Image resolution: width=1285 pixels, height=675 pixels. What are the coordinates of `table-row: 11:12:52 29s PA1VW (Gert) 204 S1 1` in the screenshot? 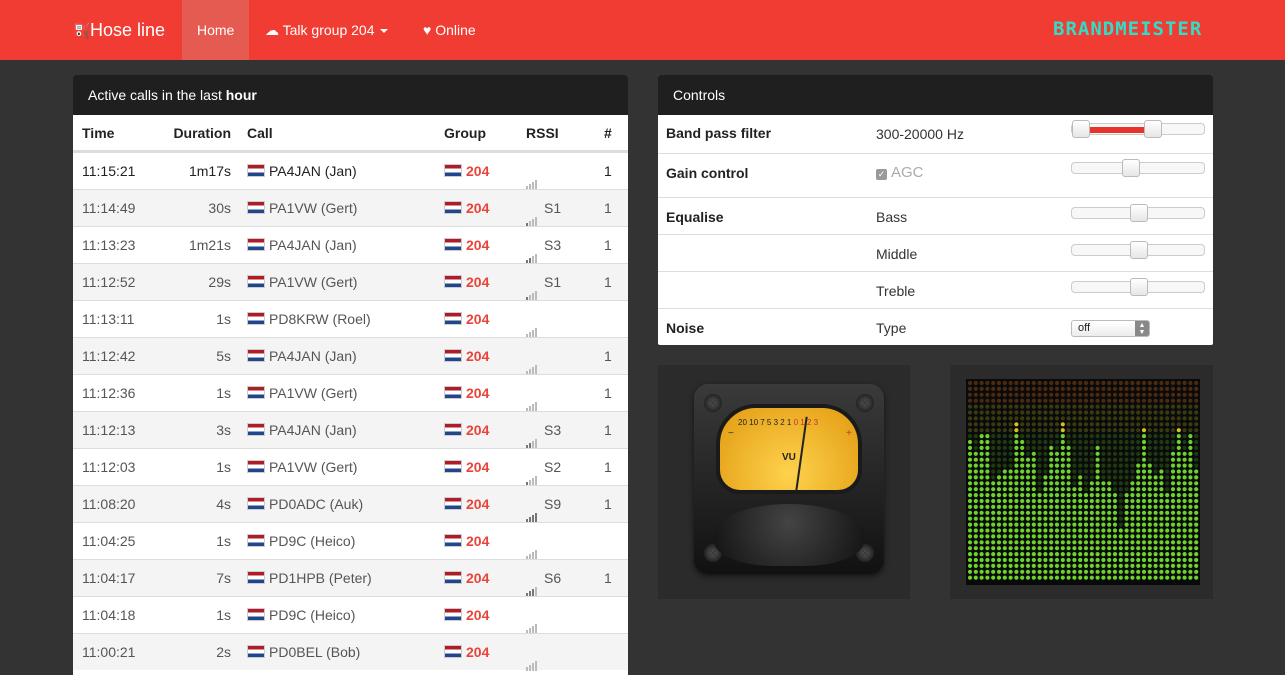 It's located at (350, 282).